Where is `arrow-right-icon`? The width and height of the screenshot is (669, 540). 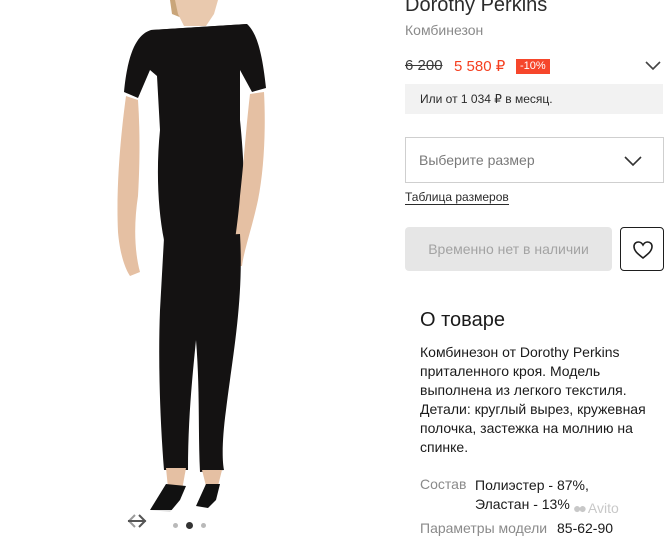
arrow-right-icon is located at coordinates (137, 521).